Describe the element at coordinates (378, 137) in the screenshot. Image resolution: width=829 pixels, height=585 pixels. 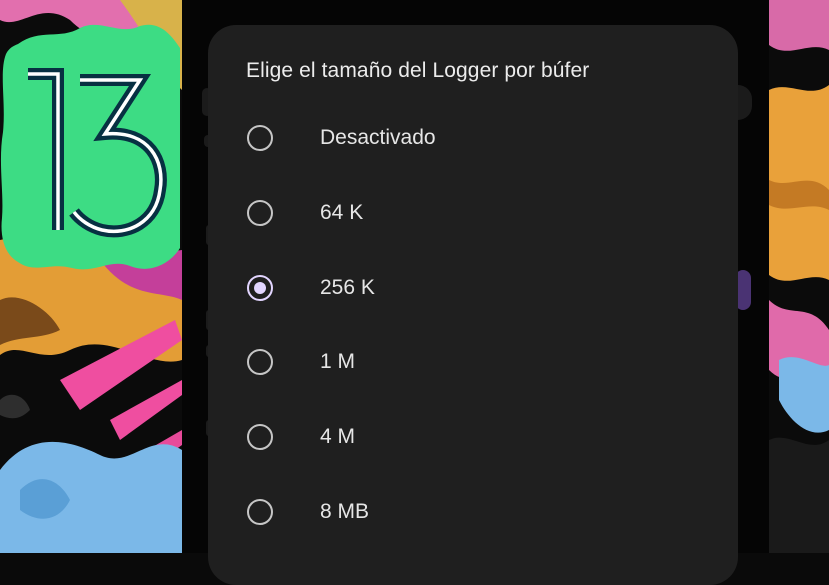
I see `option-label: Desactivado` at that location.